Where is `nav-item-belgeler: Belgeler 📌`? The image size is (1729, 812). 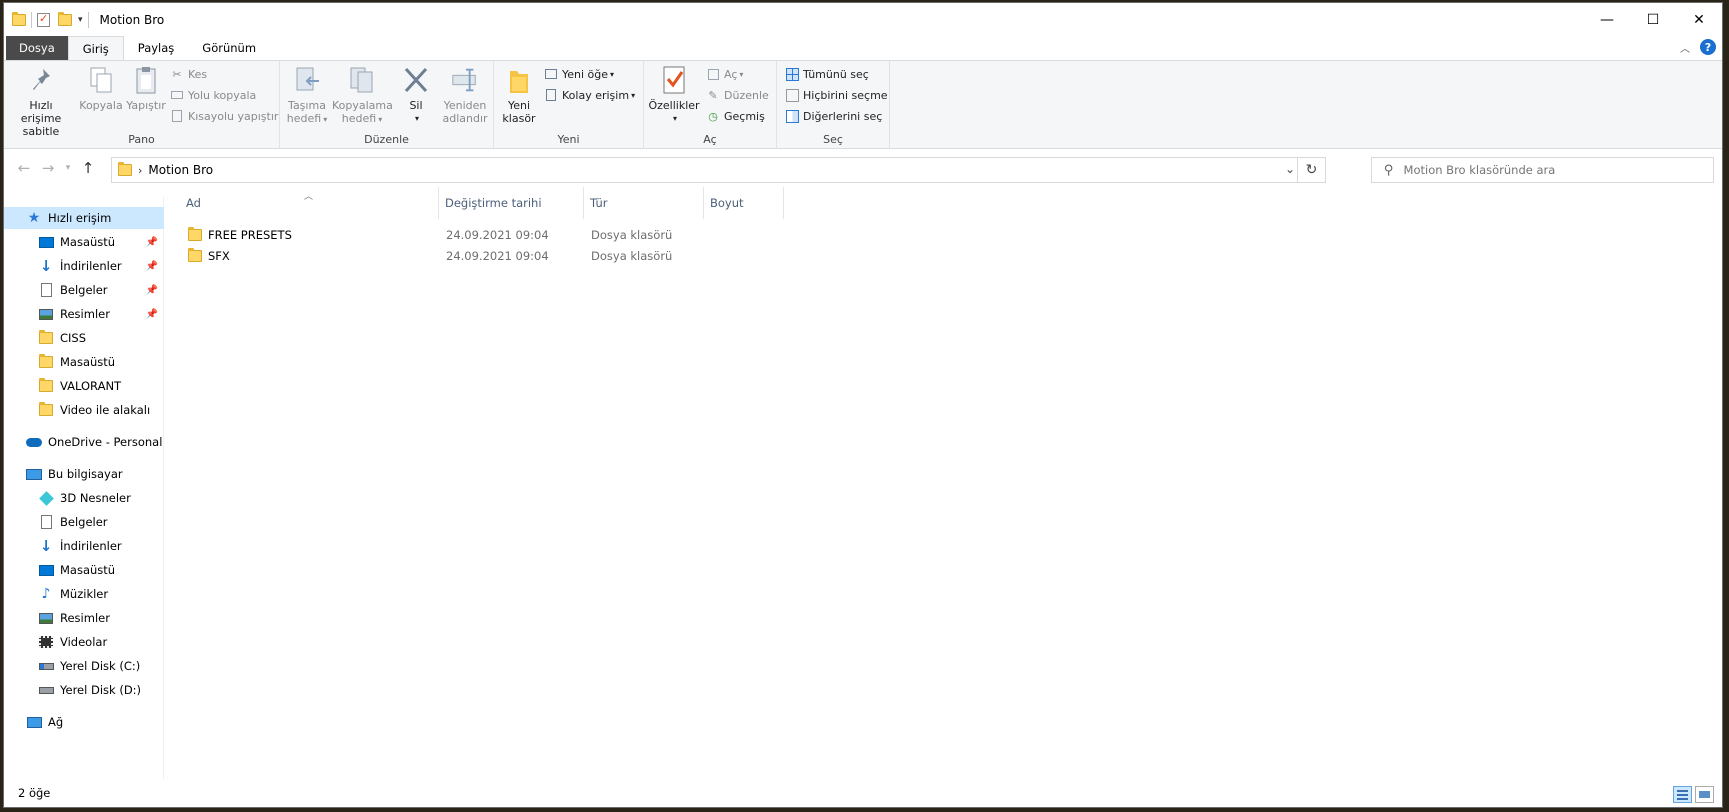
nav-item-belgeler: Belgeler 📌 is located at coordinates (84, 290).